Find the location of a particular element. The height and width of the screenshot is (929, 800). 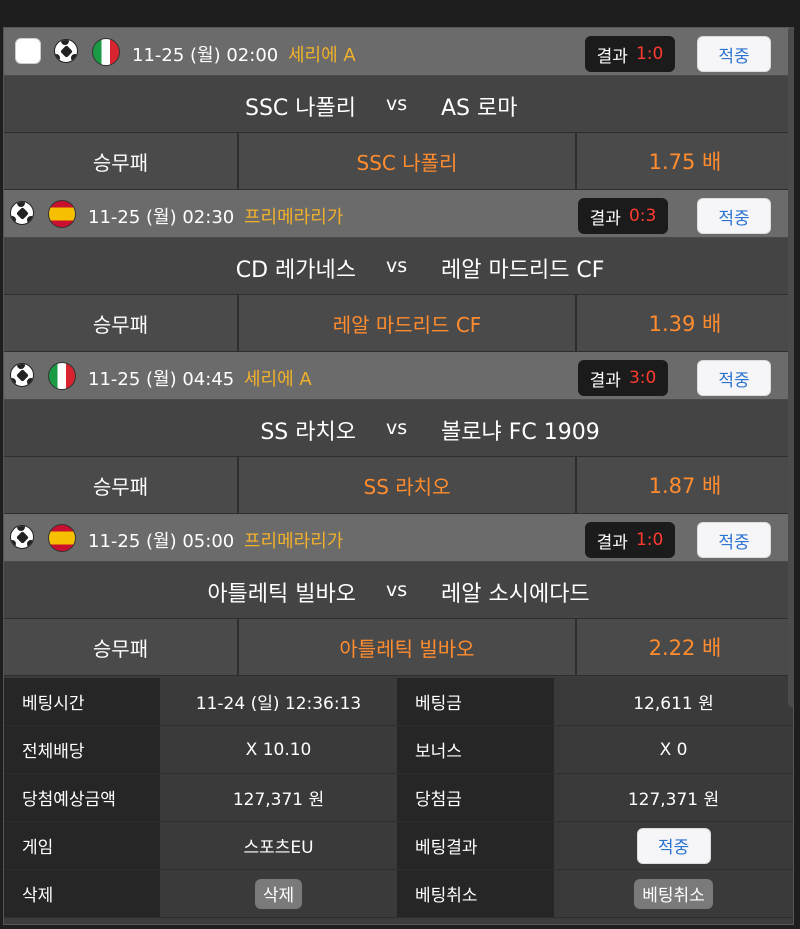

bet-amount-label: 베팅금 is located at coordinates (475, 701).